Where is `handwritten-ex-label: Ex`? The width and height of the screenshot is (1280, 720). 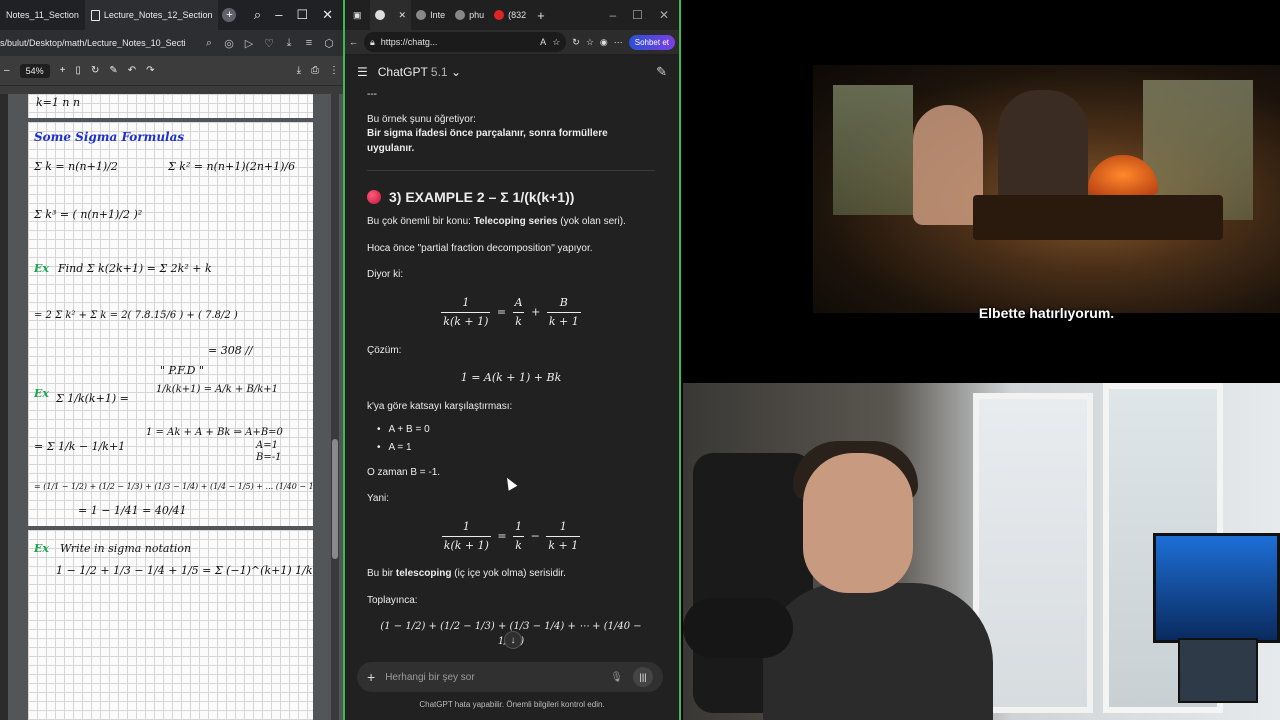 handwritten-ex-label: Ex is located at coordinates (41, 548).